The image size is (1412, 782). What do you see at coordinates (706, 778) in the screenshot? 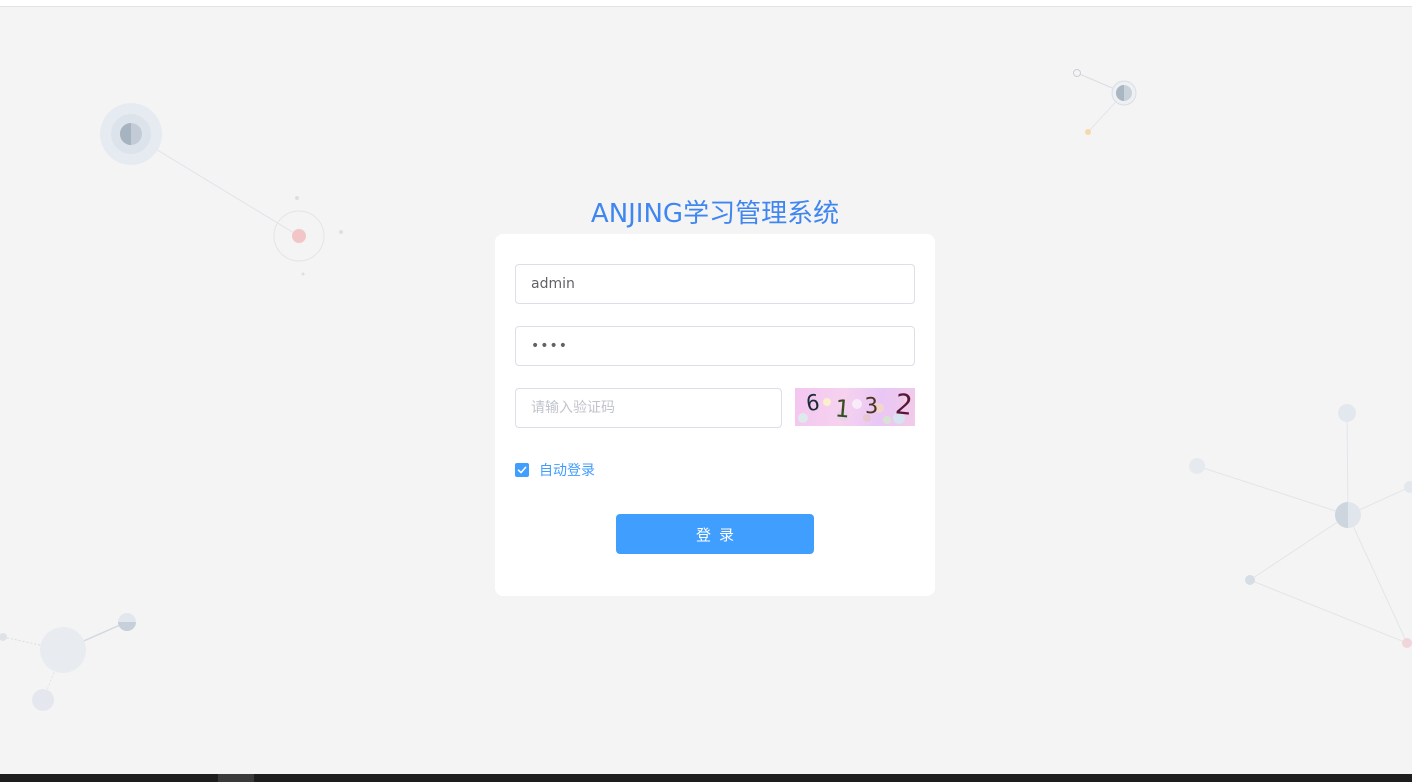
I see `taskbar-strip` at bounding box center [706, 778].